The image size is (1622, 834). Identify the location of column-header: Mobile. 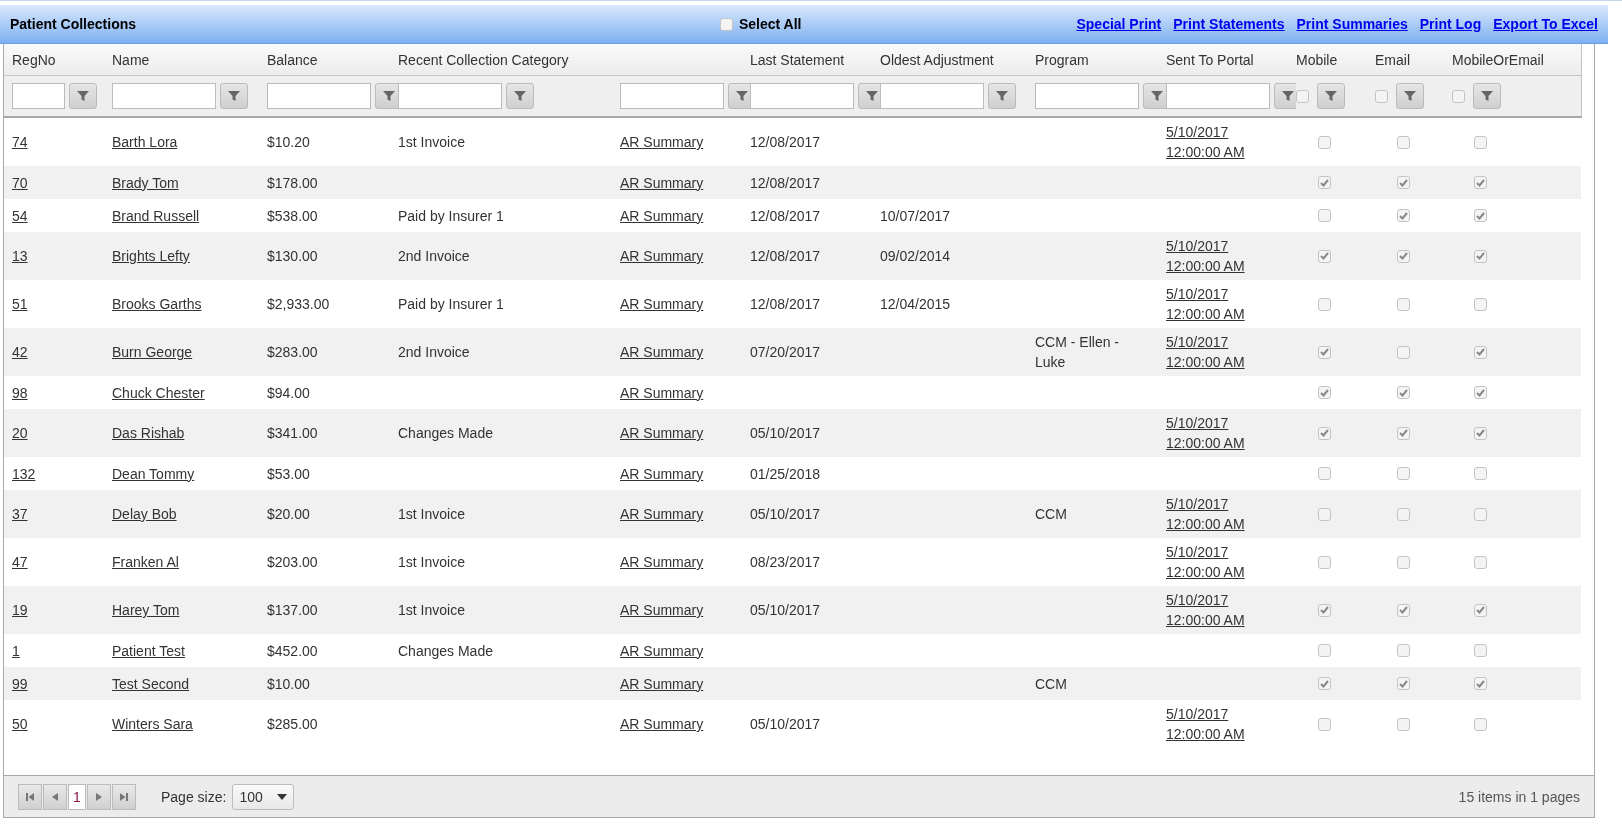
(1335, 59).